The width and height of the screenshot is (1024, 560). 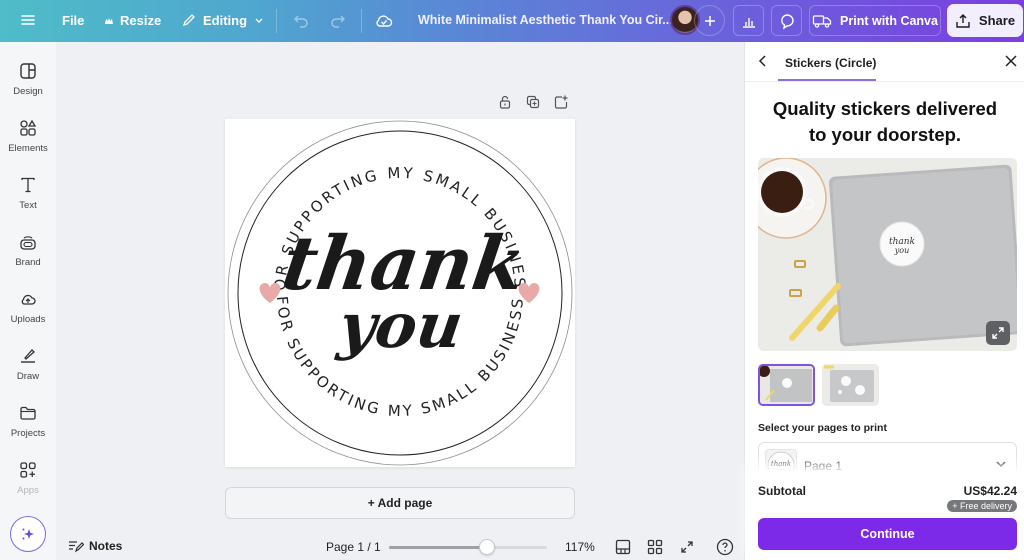 I want to click on subtotal-label: Subtotal, so click(x=782, y=491).